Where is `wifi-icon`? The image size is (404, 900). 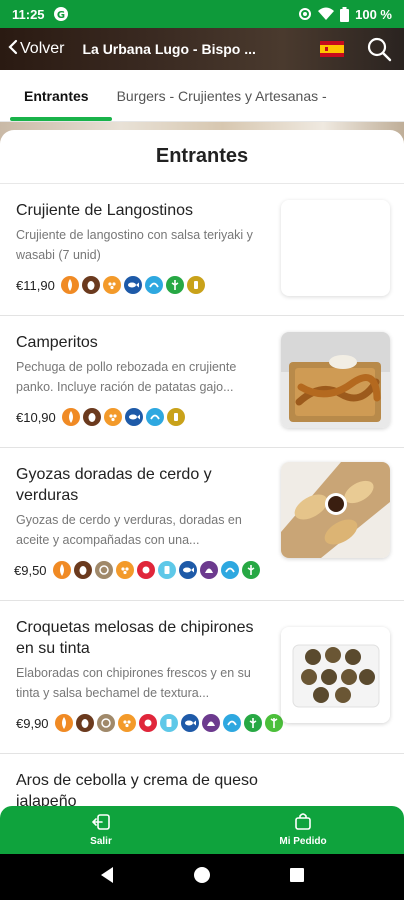
wifi-icon is located at coordinates (326, 14).